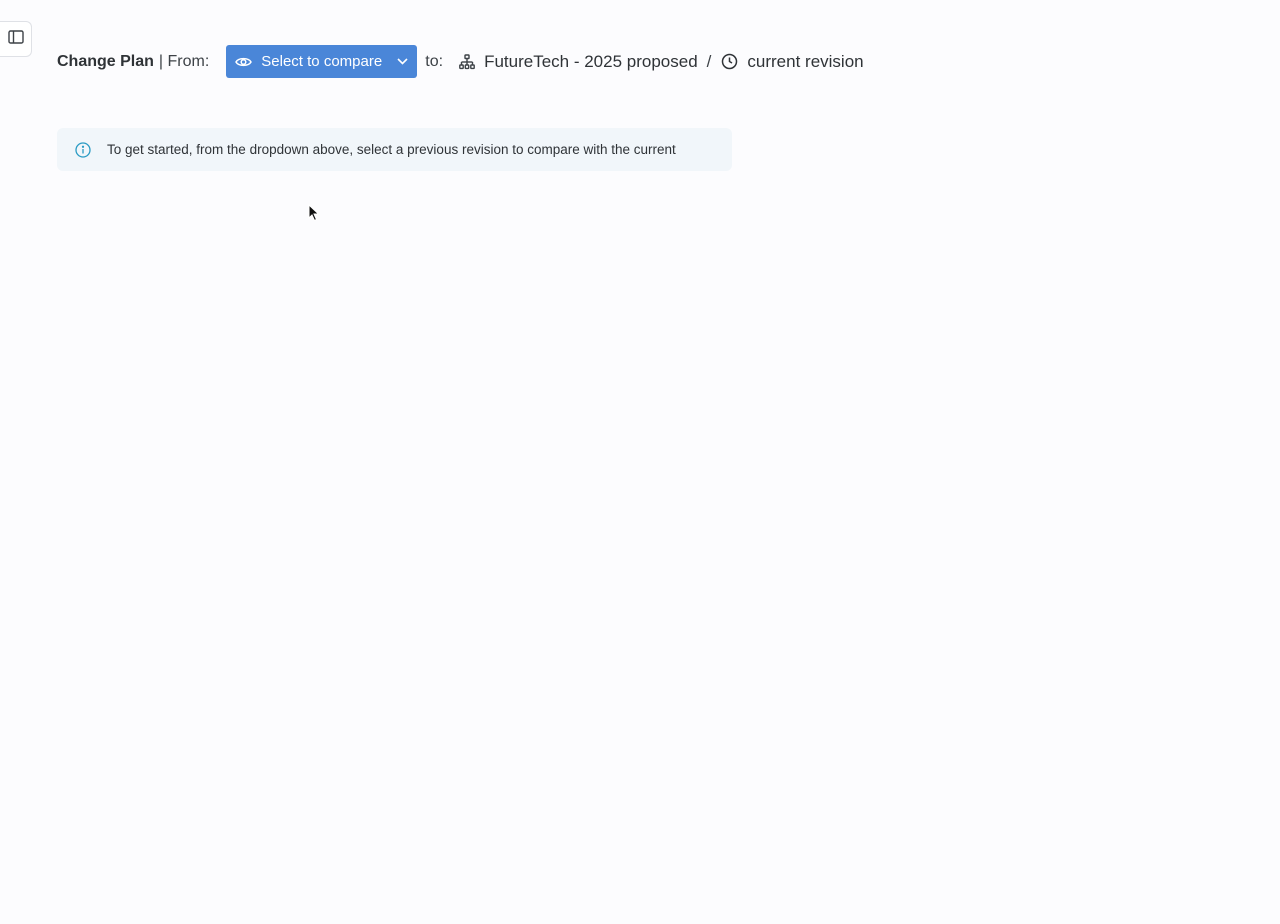  What do you see at coordinates (402, 61) in the screenshot?
I see `chevron-down-icon` at bounding box center [402, 61].